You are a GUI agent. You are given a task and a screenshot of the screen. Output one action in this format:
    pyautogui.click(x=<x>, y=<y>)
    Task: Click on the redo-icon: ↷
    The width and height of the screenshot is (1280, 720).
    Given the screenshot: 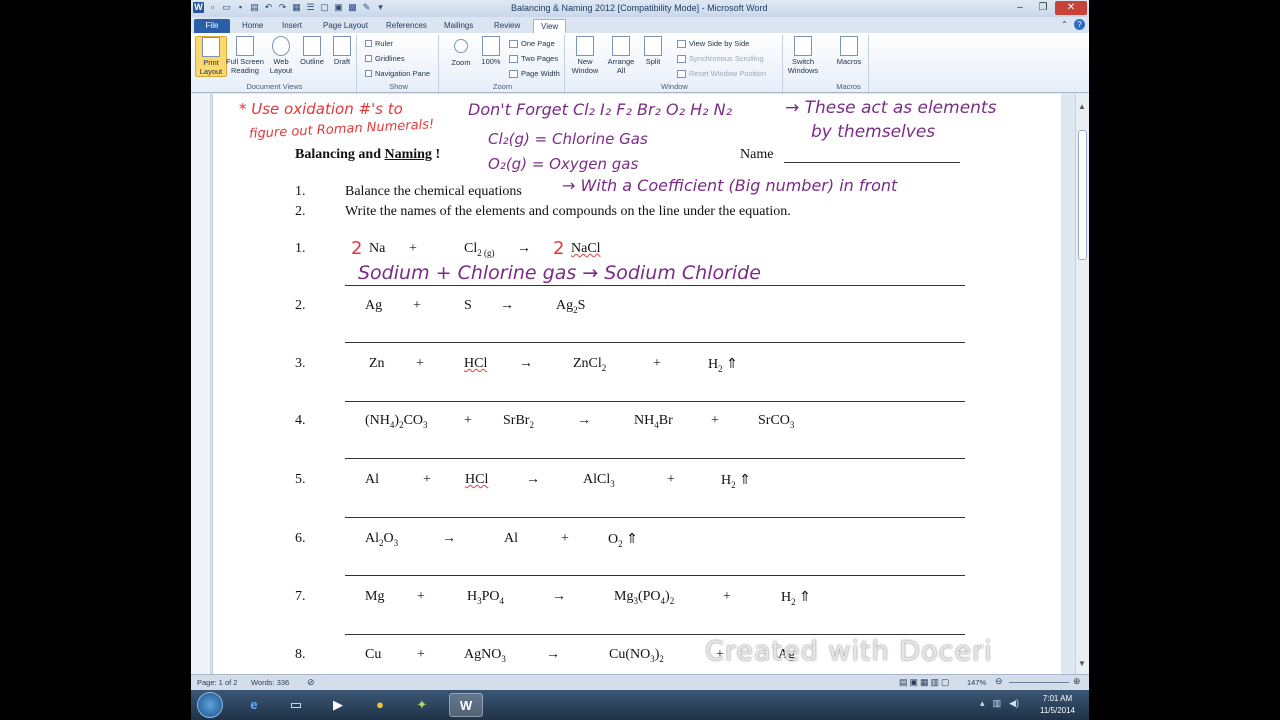 What is the action you would take?
    pyautogui.click(x=282, y=7)
    